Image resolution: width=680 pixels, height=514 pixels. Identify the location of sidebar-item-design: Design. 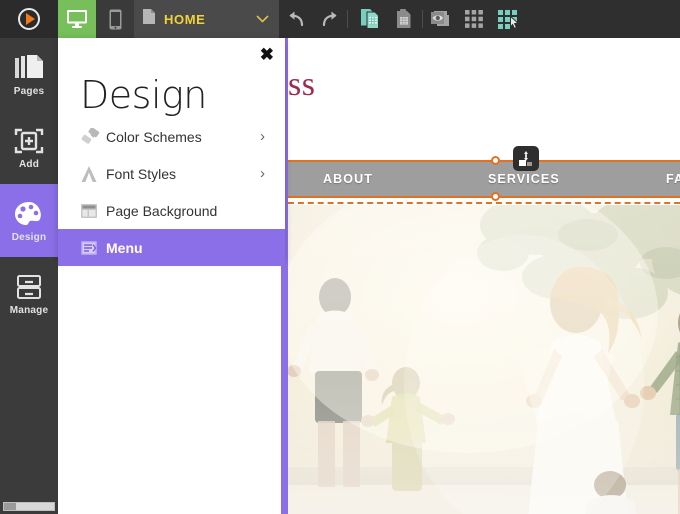
(29, 220).